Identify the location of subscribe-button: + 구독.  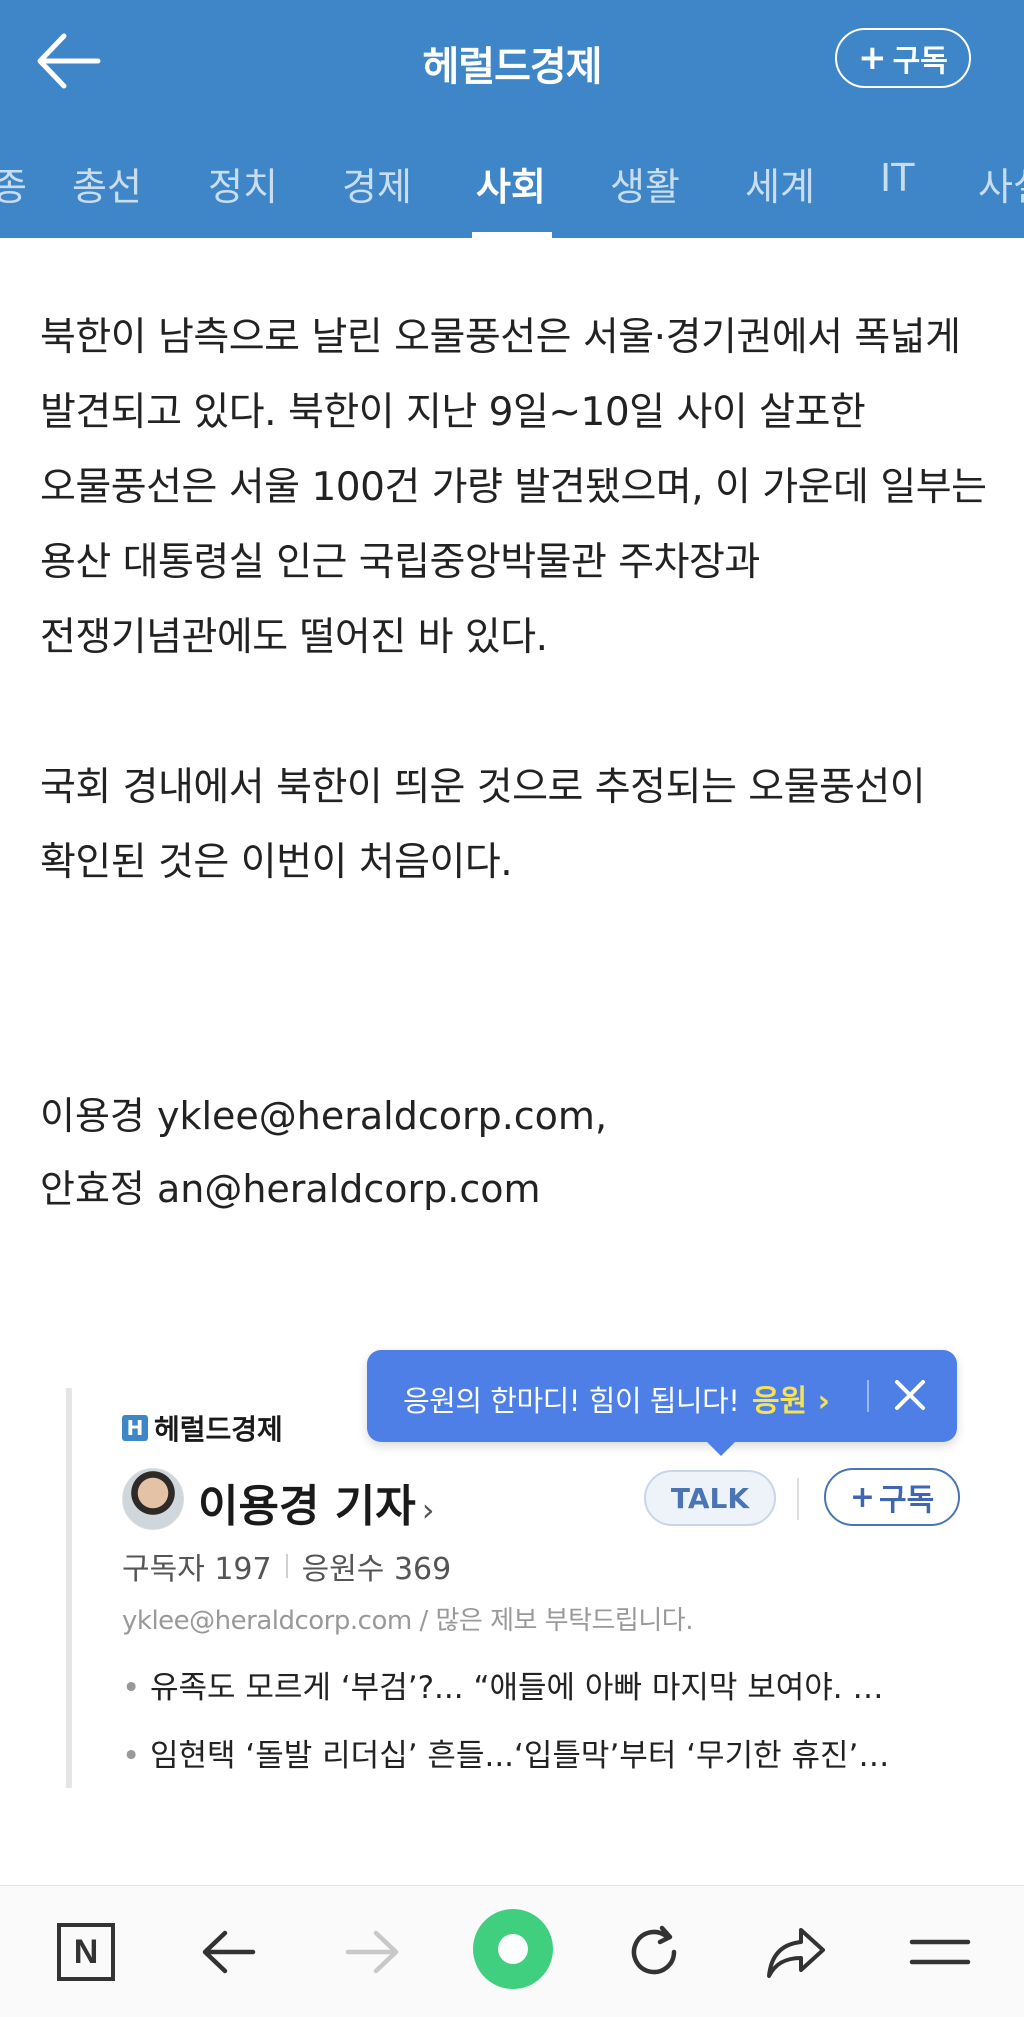
(903, 58).